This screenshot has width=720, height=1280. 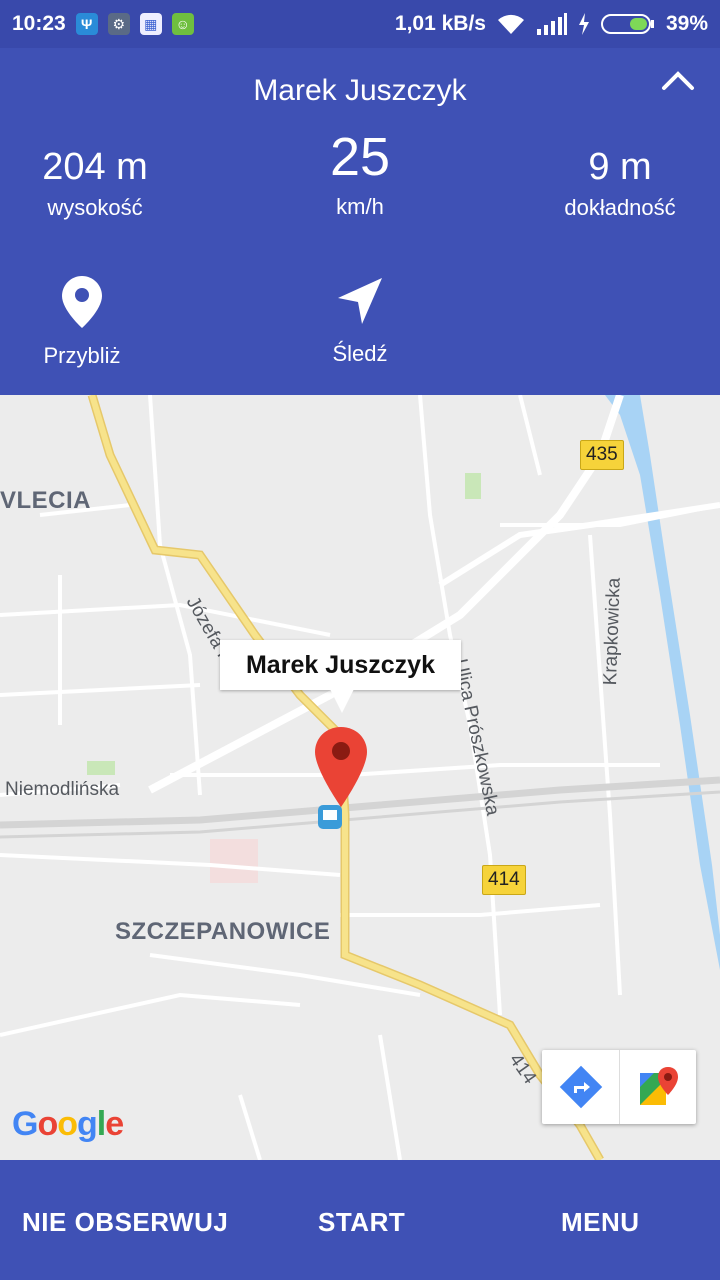 What do you see at coordinates (223, 931) in the screenshot?
I see `map-label-district-bottom: SZCZEPANOWICE` at bounding box center [223, 931].